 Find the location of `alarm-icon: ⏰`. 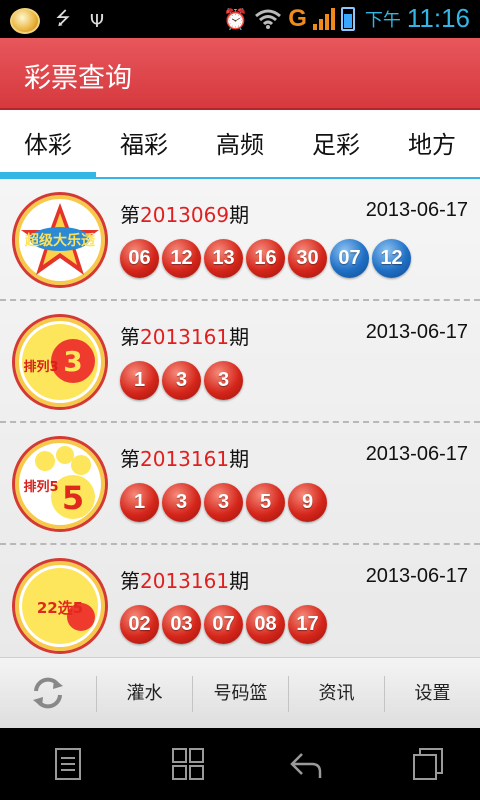

alarm-icon: ⏰ is located at coordinates (236, 18).